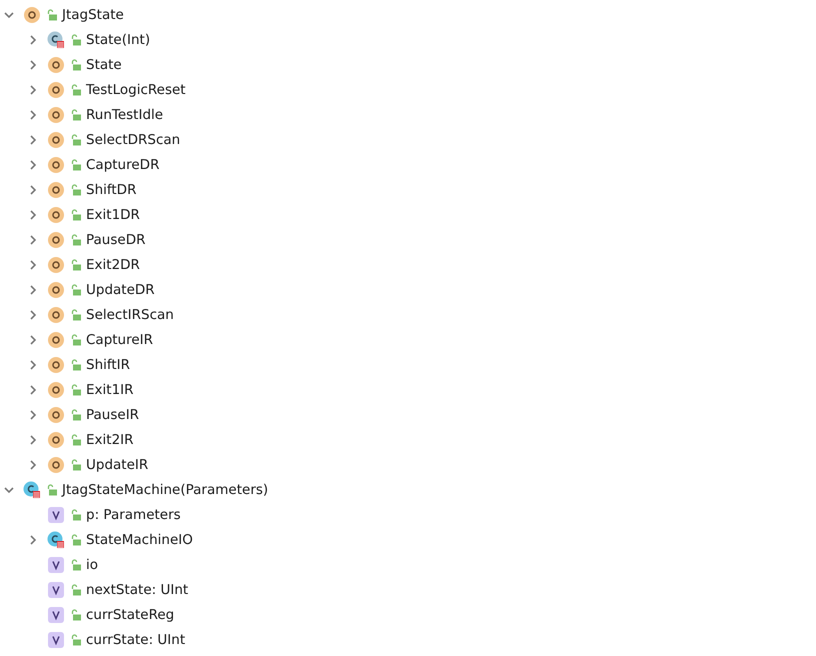 This screenshot has height=656, width=816. What do you see at coordinates (420, 339) in the screenshot?
I see `tree-item: CaptureIR` at bounding box center [420, 339].